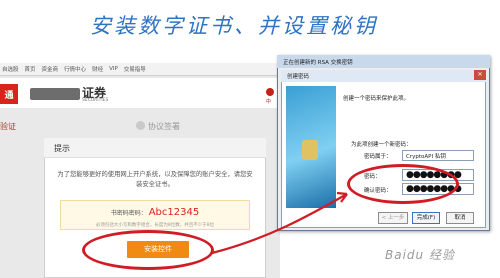 Image resolution: width=500 pixels, height=278 pixels. Describe the element at coordinates (393, 218) in the screenshot. I see `back-button: < 上一步` at that location.